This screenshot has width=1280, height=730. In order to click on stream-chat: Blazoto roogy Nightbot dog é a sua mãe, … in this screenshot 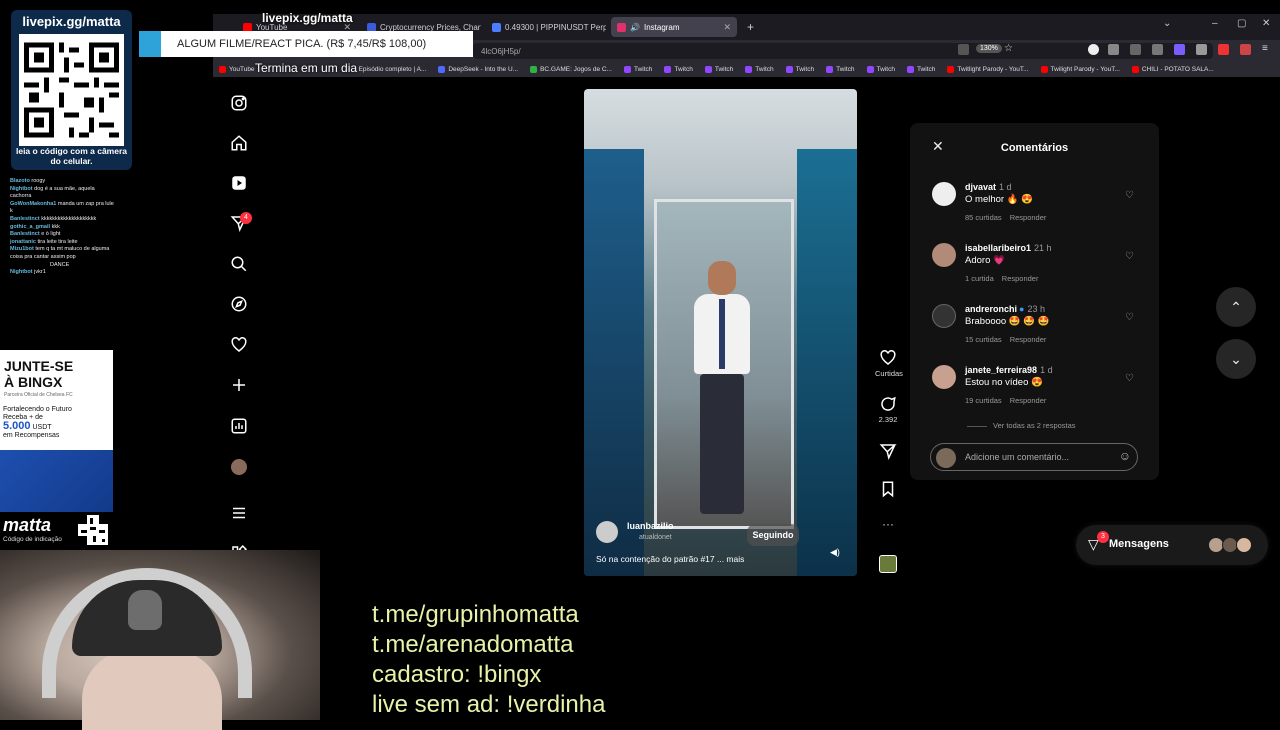, I will do `click(63, 227)`.